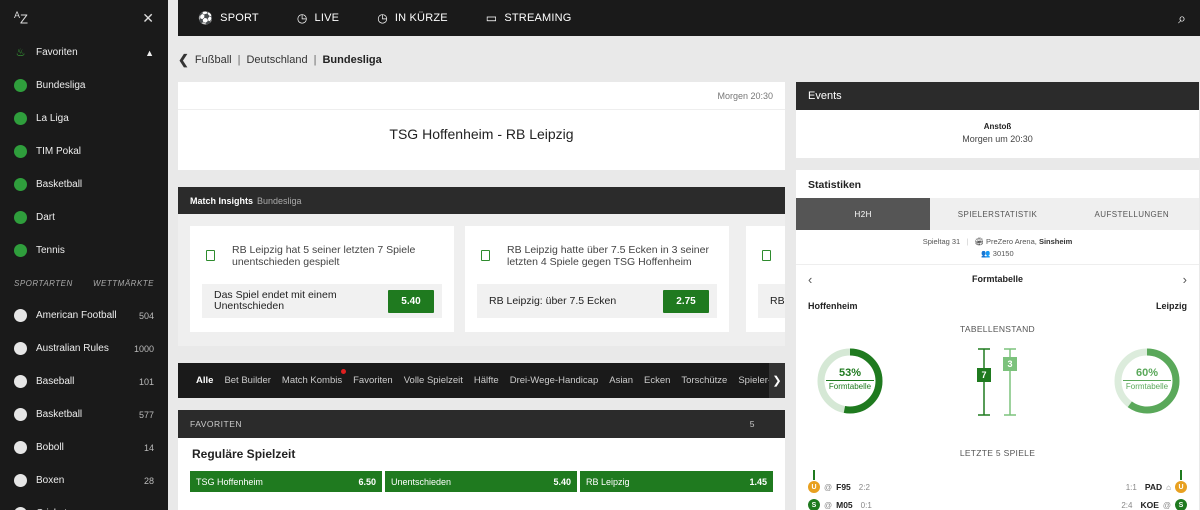 This screenshot has height=510, width=1200. What do you see at coordinates (481, 134) in the screenshot?
I see `match-title: TSG Hoffenheim - RB Leipzig` at bounding box center [481, 134].